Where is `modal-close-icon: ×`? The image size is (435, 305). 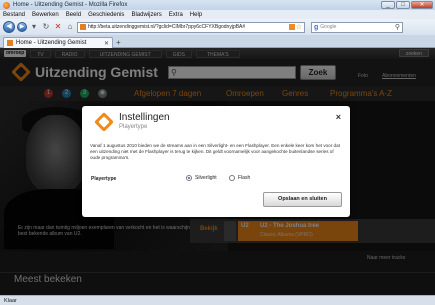
modal-close-icon: × is located at coordinates (338, 117).